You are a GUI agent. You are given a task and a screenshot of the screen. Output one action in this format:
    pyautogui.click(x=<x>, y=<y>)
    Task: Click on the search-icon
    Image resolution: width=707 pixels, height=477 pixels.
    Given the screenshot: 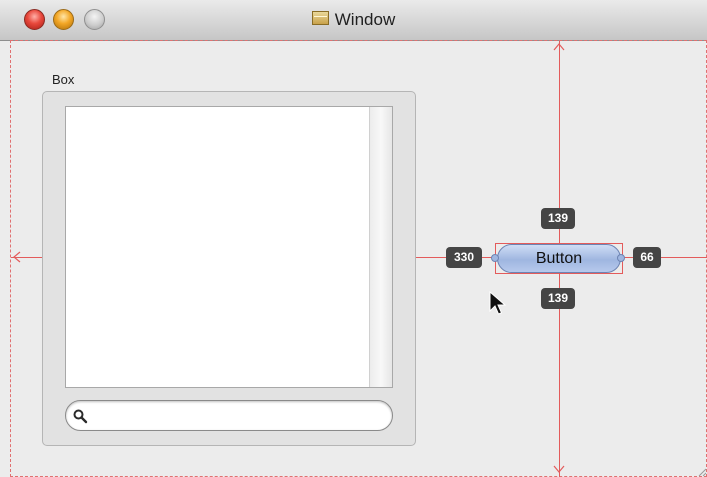 What is the action you would take?
    pyautogui.click(x=80, y=416)
    